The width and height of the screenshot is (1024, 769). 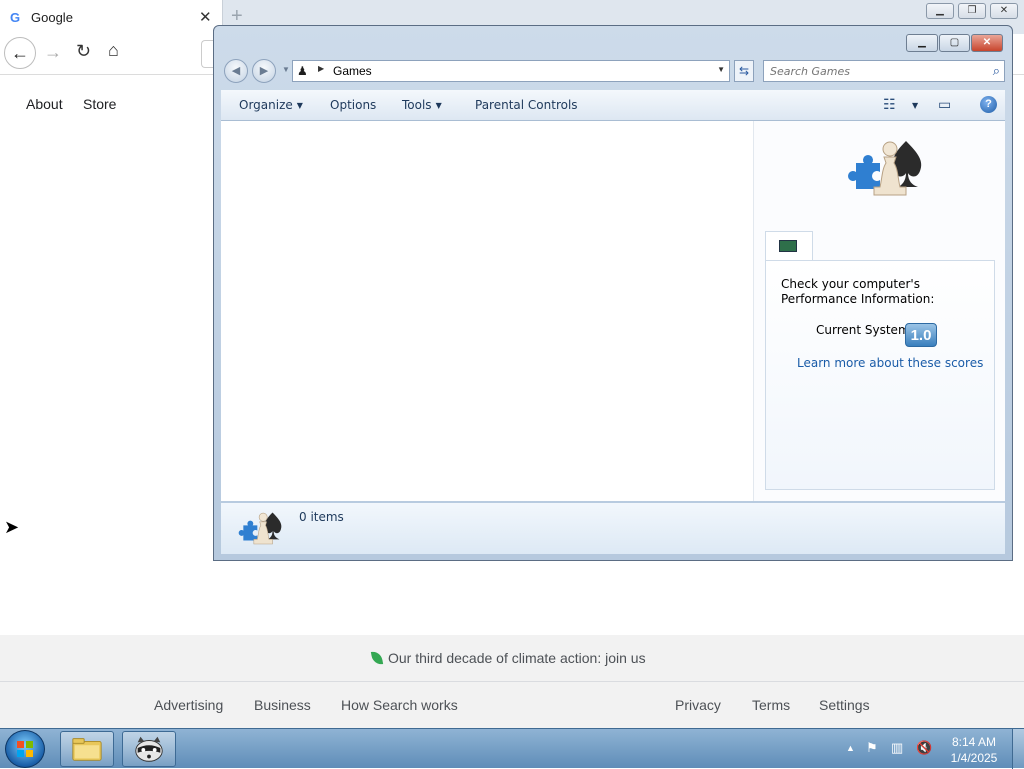 I want to click on forward-icon: →, so click(x=53, y=52).